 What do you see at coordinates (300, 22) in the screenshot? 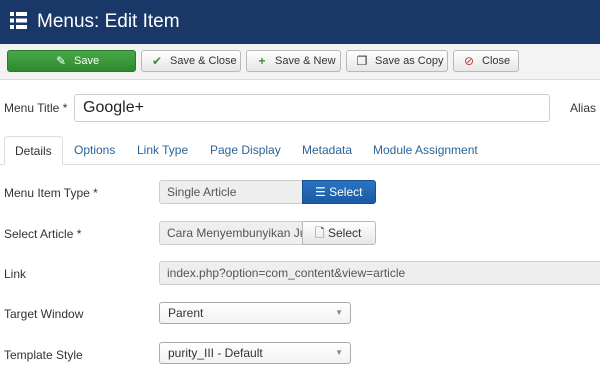
I see `app-header: Menus: Edit Item` at bounding box center [300, 22].